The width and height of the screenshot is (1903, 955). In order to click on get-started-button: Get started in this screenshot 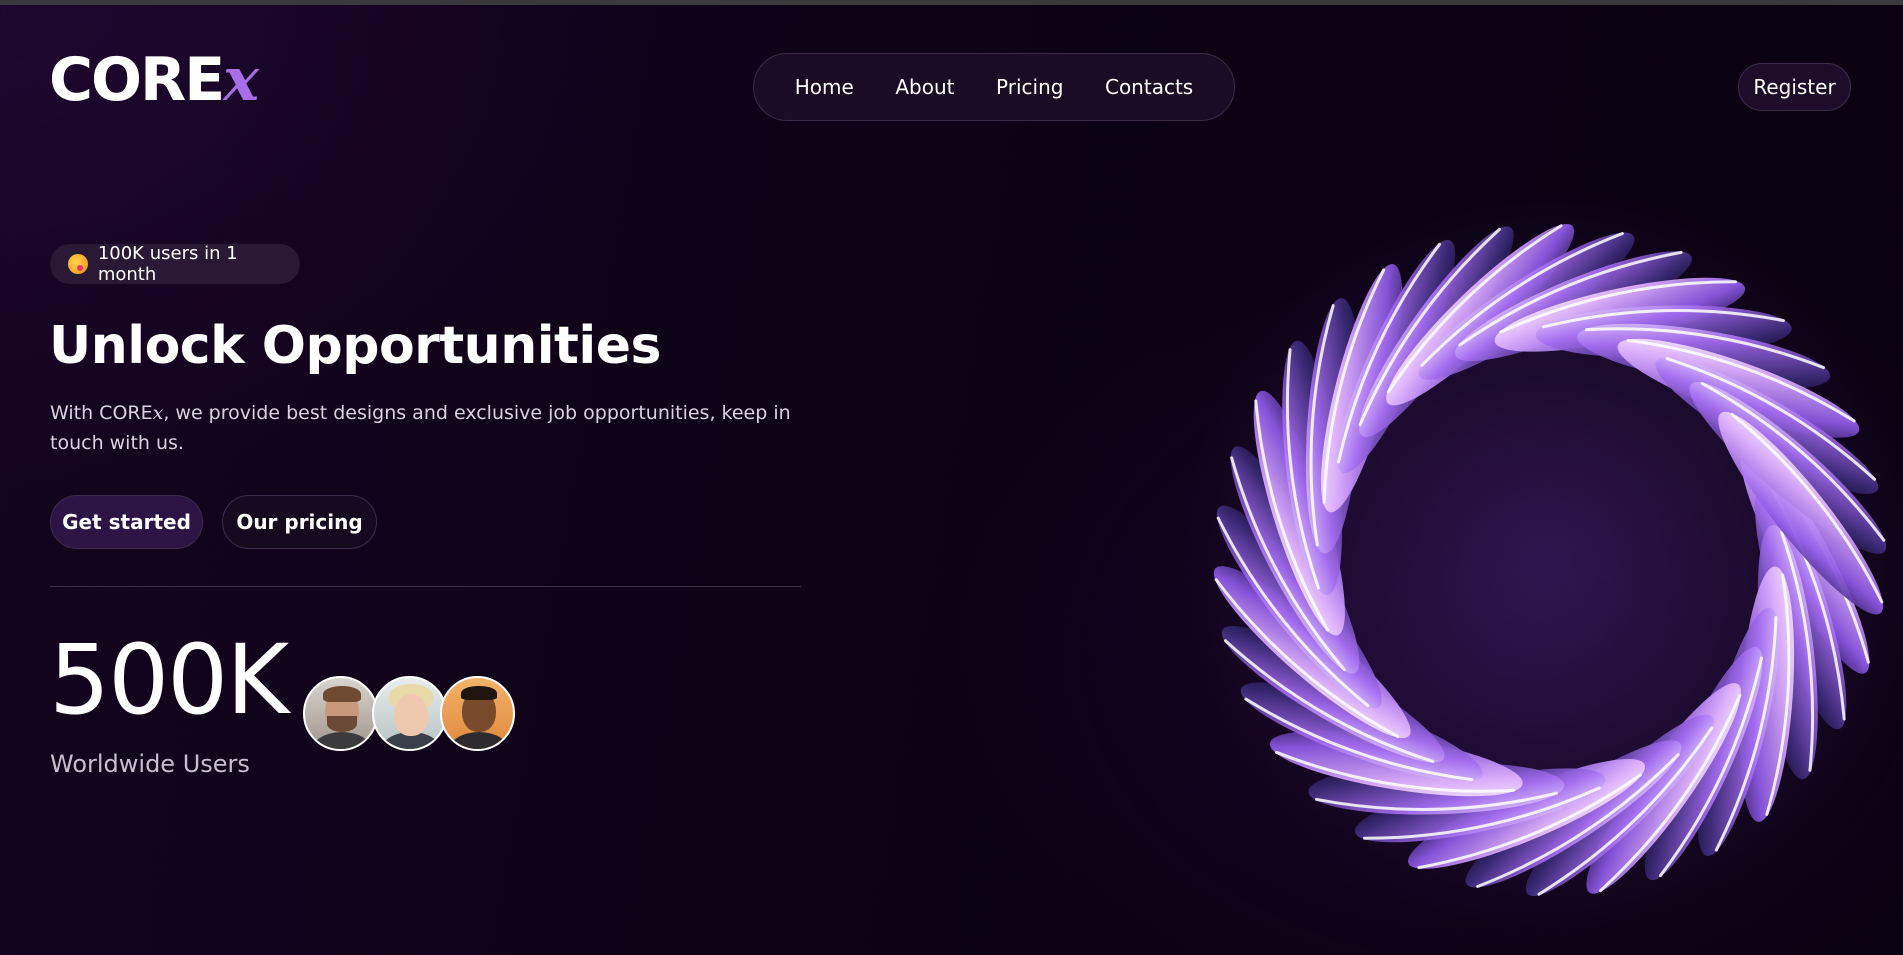, I will do `click(126, 522)`.